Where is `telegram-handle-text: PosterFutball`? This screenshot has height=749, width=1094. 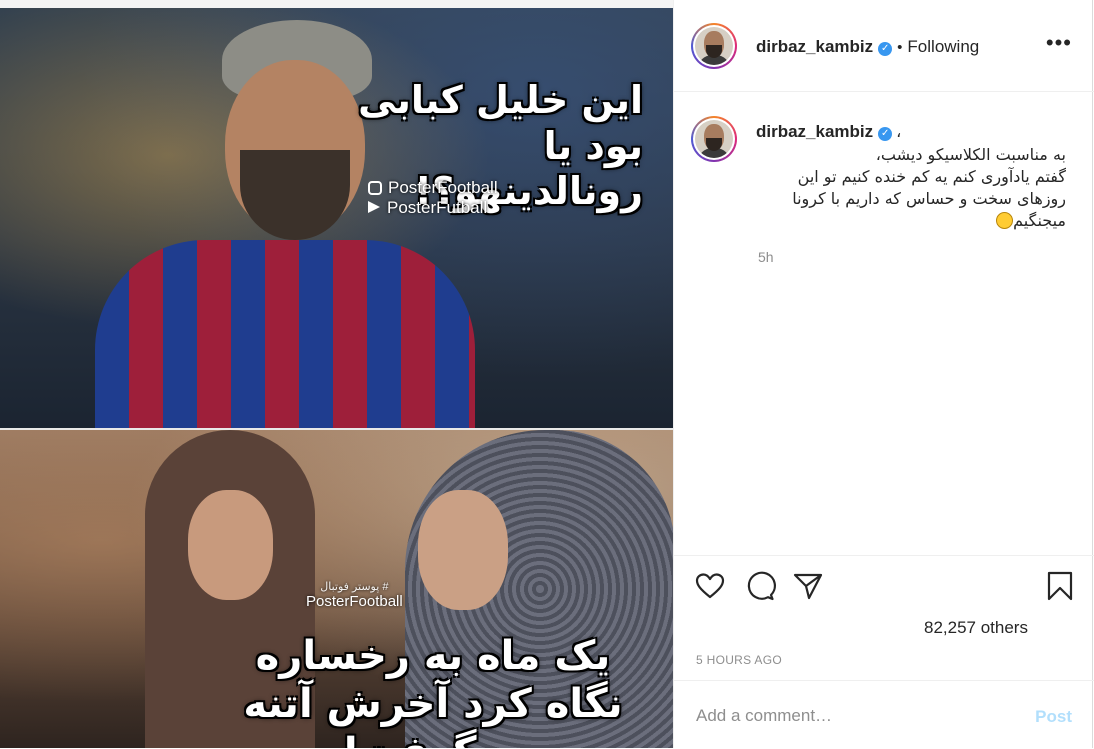
telegram-handle-text: PosterFutball is located at coordinates (437, 207).